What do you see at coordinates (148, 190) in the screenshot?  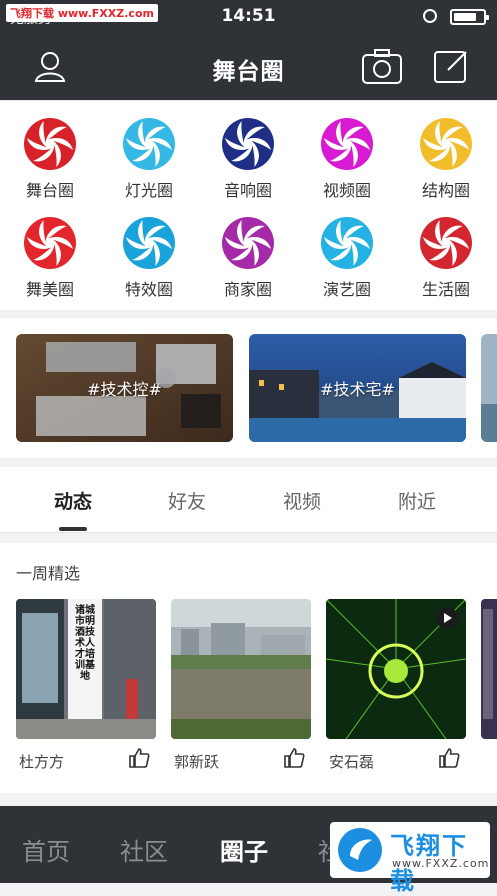 I see `category-label: 灯光圈` at bounding box center [148, 190].